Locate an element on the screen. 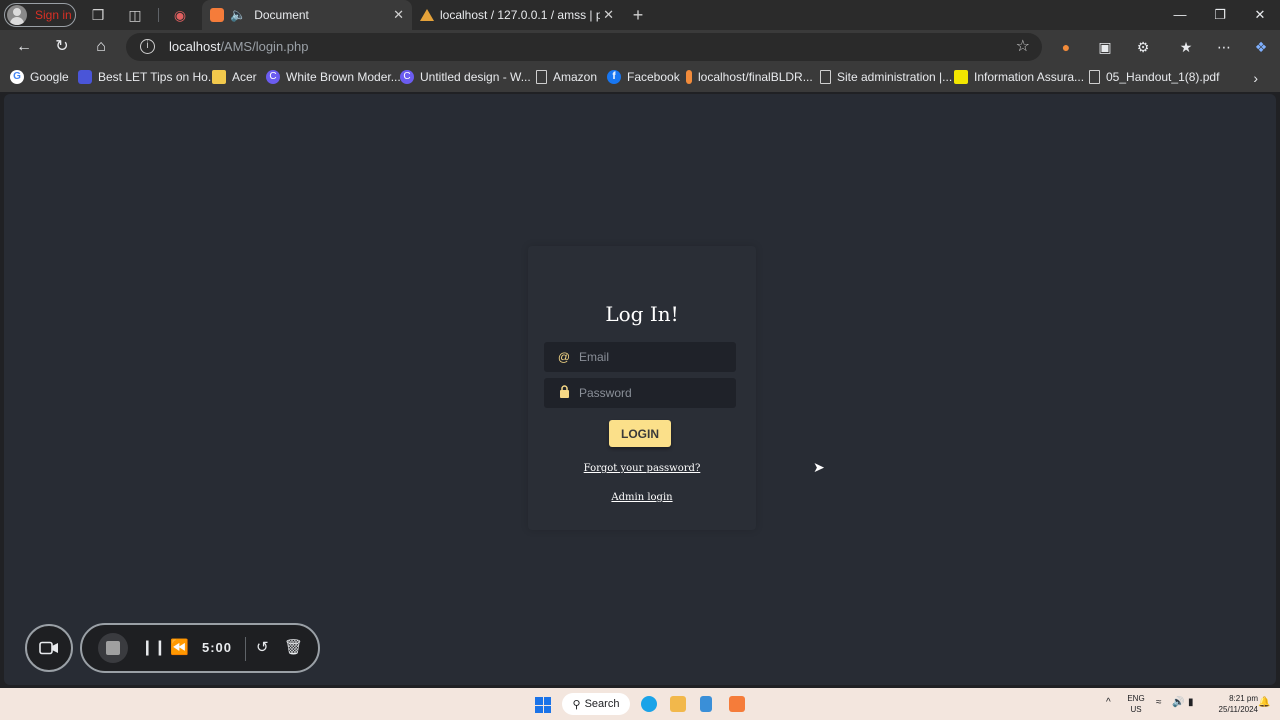  refresh-icon: ↻ is located at coordinates (62, 47).